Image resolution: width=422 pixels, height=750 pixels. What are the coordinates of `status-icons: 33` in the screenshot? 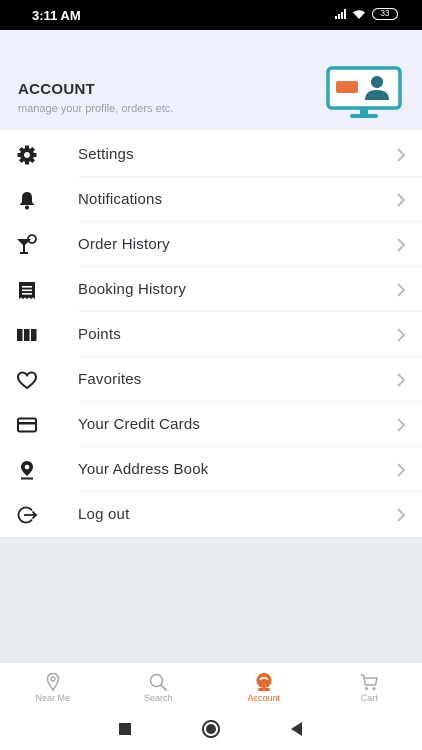 It's located at (366, 14).